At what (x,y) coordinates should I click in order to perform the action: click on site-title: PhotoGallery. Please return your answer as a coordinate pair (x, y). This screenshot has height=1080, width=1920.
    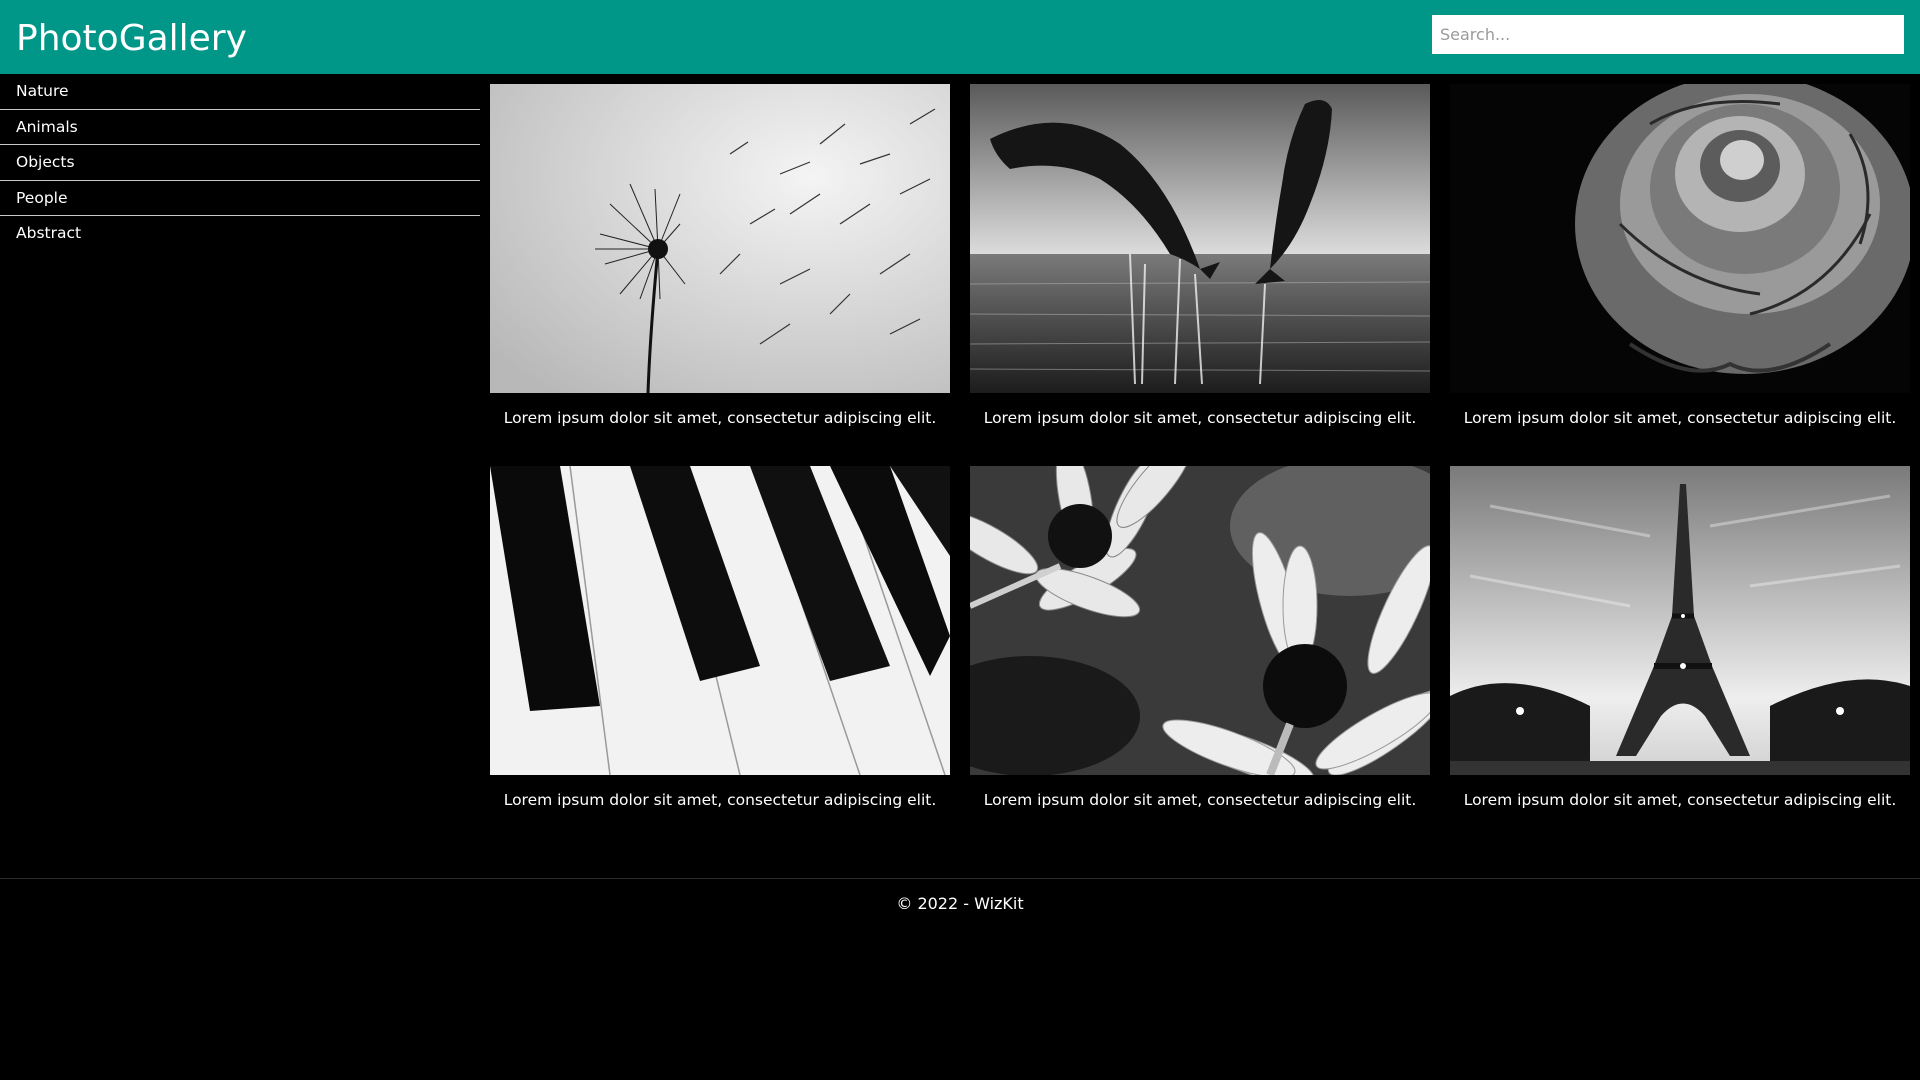
    Looking at the image, I should click on (131, 39).